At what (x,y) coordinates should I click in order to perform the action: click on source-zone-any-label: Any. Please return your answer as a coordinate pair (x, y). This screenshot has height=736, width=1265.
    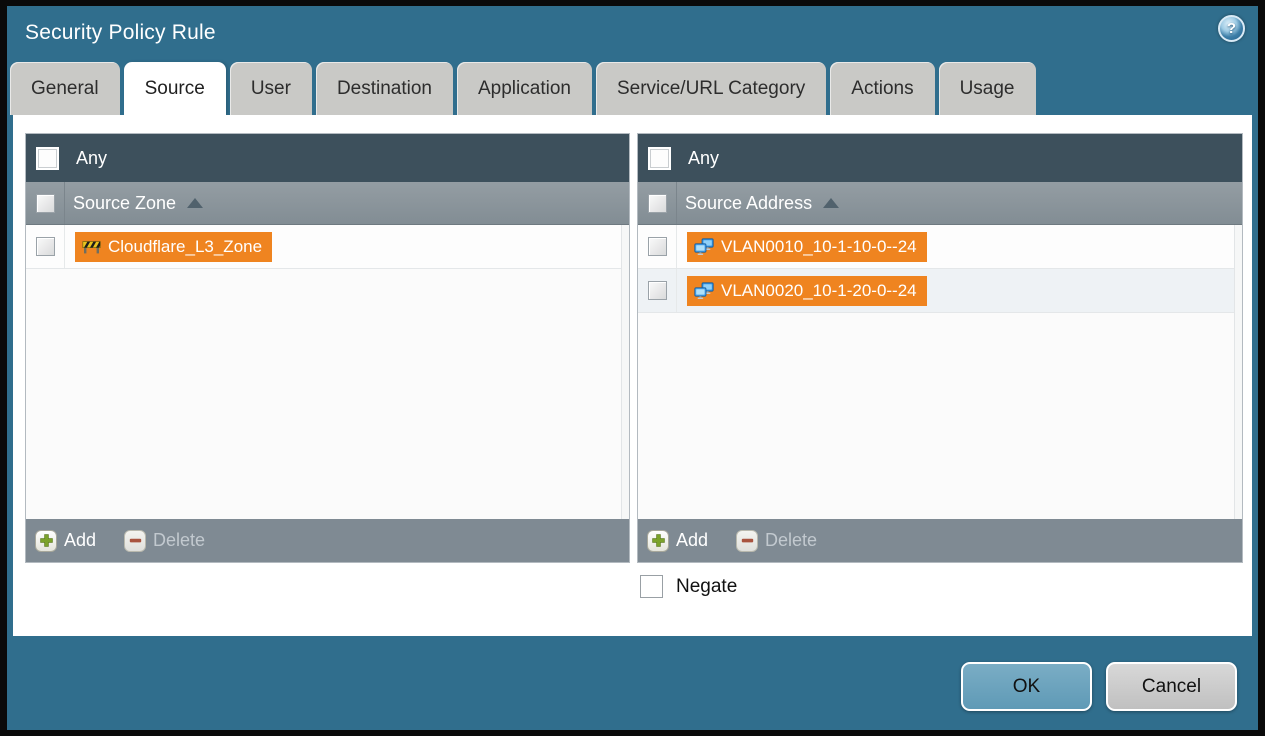
    Looking at the image, I should click on (92, 157).